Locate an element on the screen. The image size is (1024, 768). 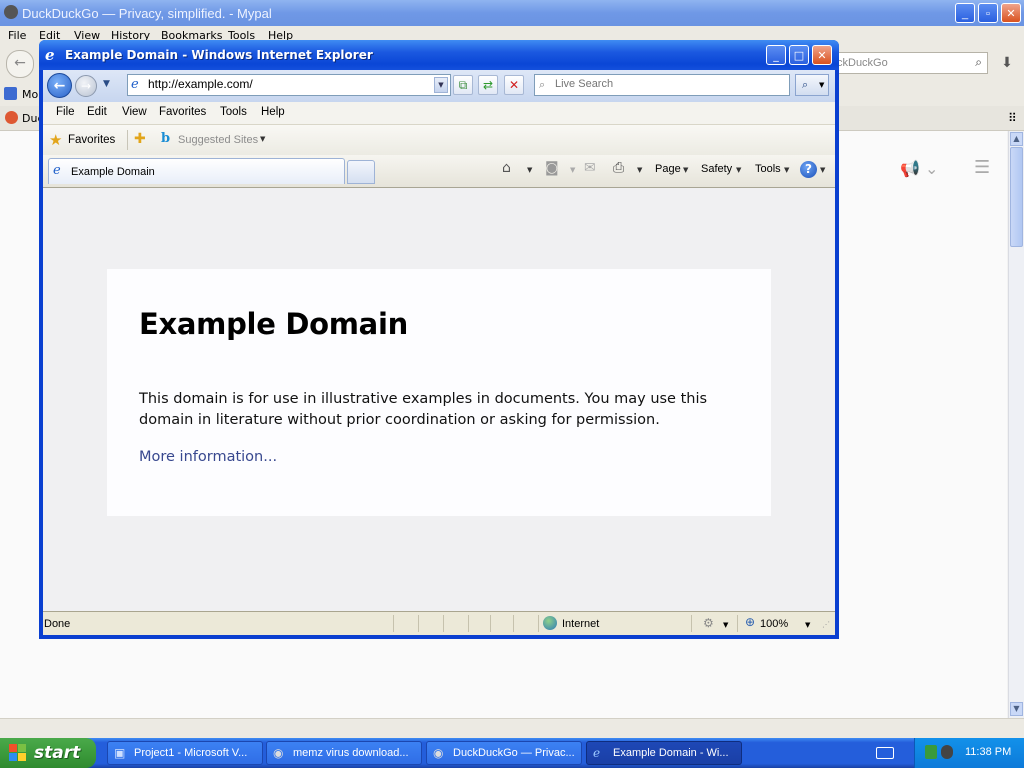
scroll-down-arrow-icon: ▼ is located at coordinates (1016, 709).